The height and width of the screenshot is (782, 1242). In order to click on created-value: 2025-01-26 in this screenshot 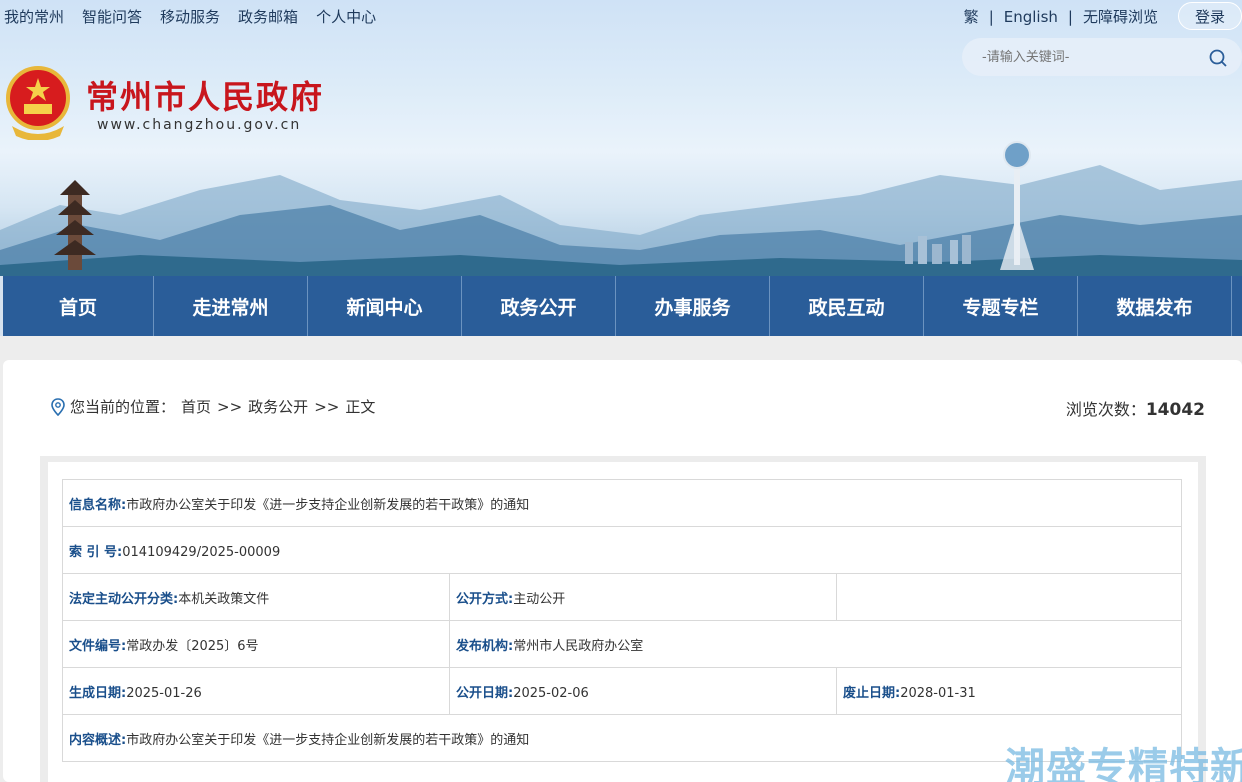, I will do `click(164, 693)`.